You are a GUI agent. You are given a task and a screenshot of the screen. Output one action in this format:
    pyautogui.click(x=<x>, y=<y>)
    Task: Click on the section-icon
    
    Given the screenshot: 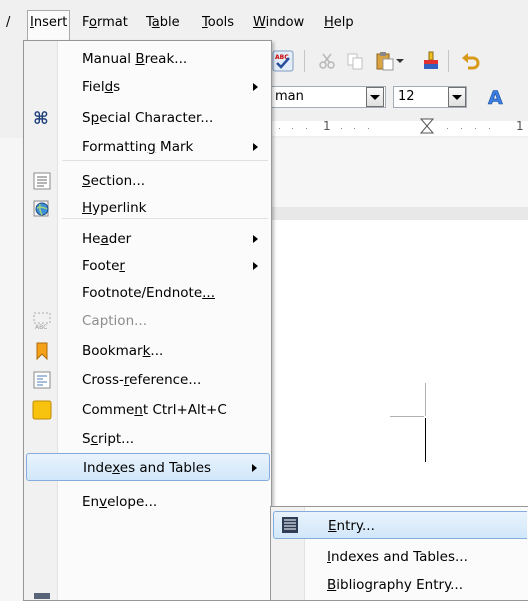 What is the action you would take?
    pyautogui.click(x=42, y=181)
    